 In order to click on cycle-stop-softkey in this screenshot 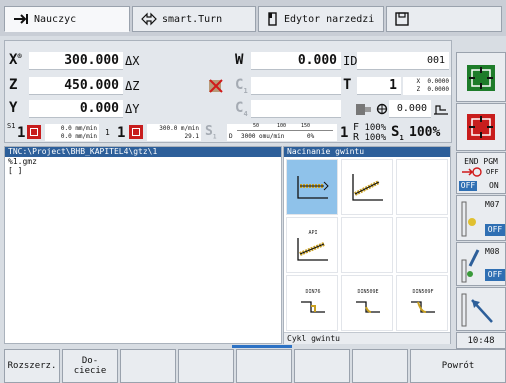, I will do `click(481, 127)`.